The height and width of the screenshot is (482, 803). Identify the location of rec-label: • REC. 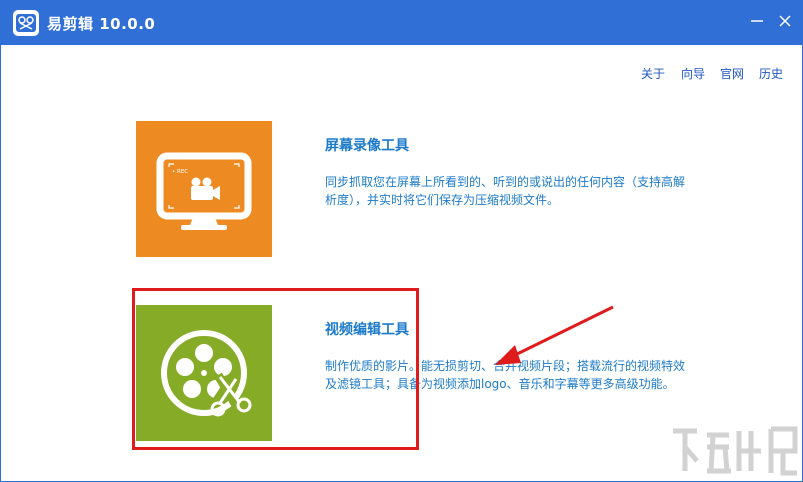
(180, 172).